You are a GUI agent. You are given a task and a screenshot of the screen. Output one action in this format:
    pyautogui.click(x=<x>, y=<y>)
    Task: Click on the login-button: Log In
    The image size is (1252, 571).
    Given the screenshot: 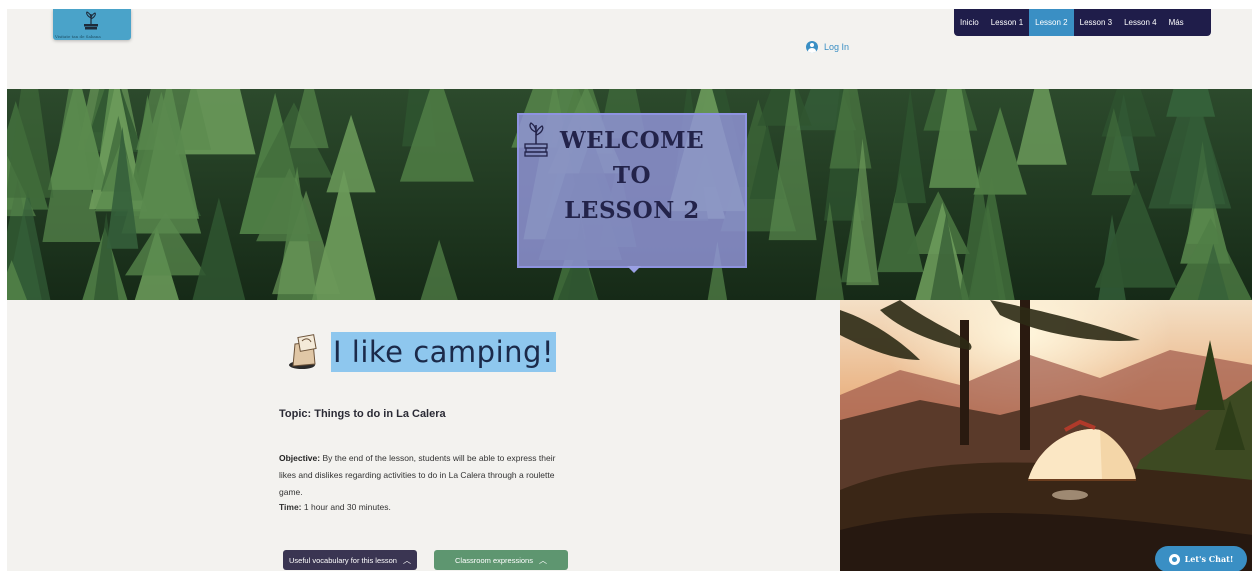 What is the action you would take?
    pyautogui.click(x=827, y=47)
    